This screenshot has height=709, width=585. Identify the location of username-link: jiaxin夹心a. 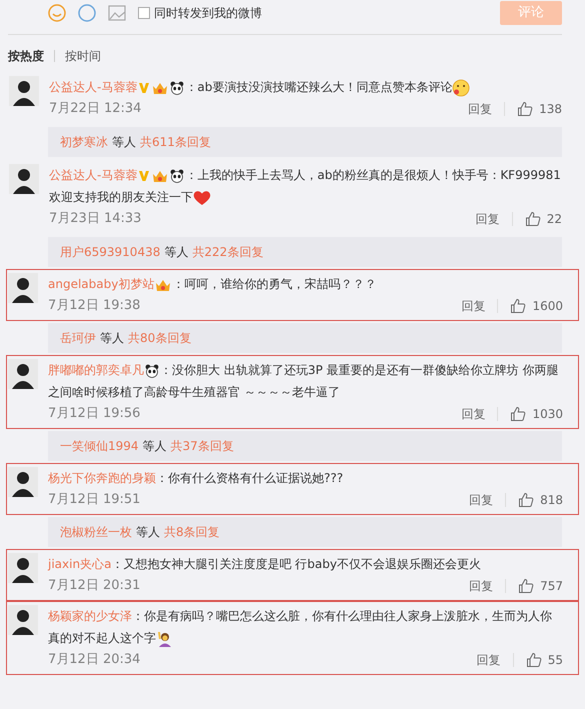
(80, 564).